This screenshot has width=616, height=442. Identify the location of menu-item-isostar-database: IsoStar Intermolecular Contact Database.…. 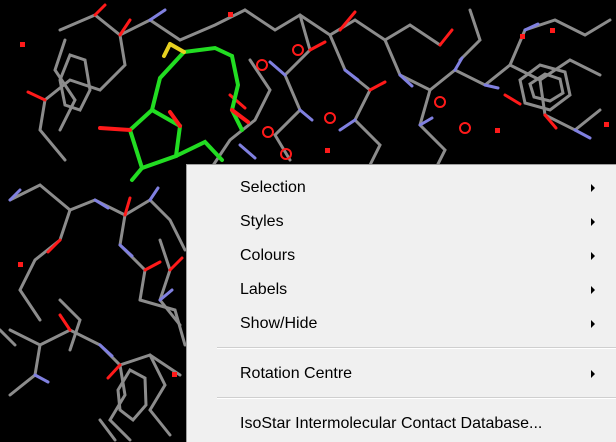
(401, 424).